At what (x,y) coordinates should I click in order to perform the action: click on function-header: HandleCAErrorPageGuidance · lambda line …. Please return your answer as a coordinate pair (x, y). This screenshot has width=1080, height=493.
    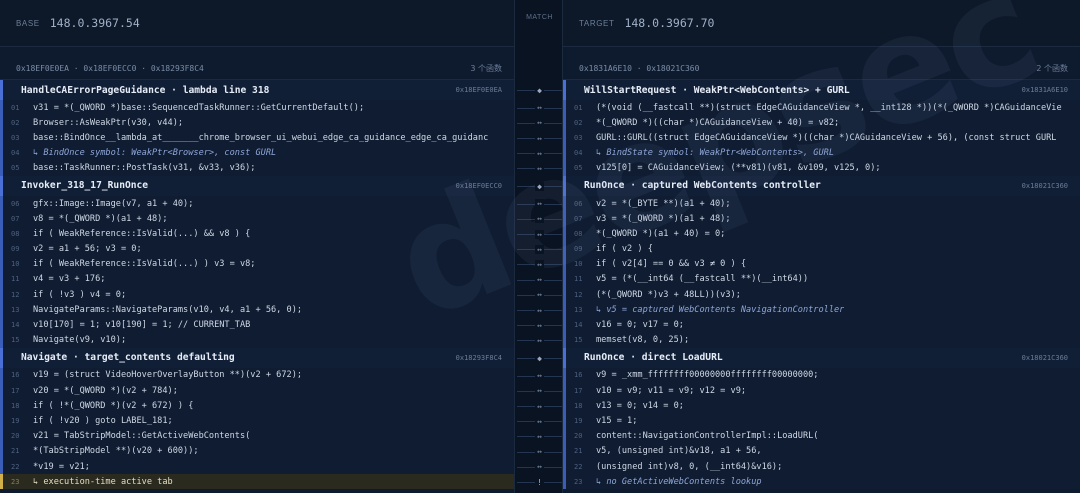
    Looking at the image, I should click on (257, 90).